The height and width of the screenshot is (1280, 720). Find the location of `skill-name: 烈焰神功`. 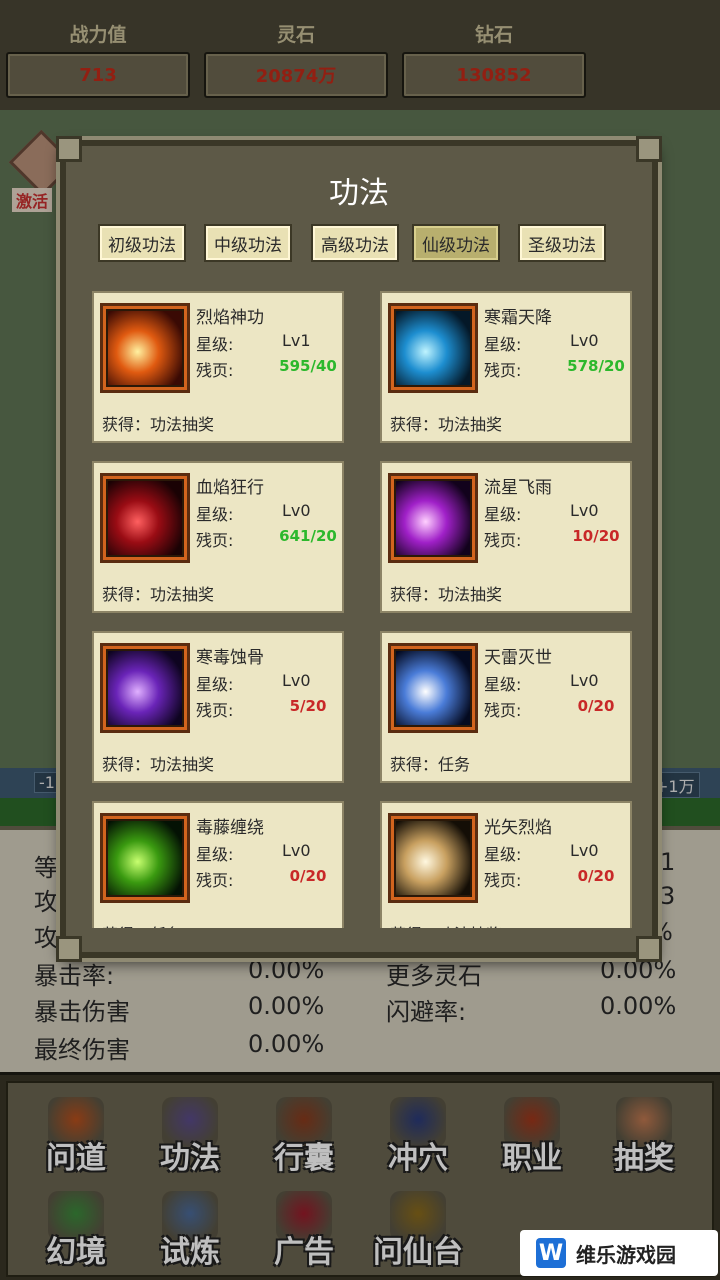

skill-name: 烈焰神功 is located at coordinates (230, 318).